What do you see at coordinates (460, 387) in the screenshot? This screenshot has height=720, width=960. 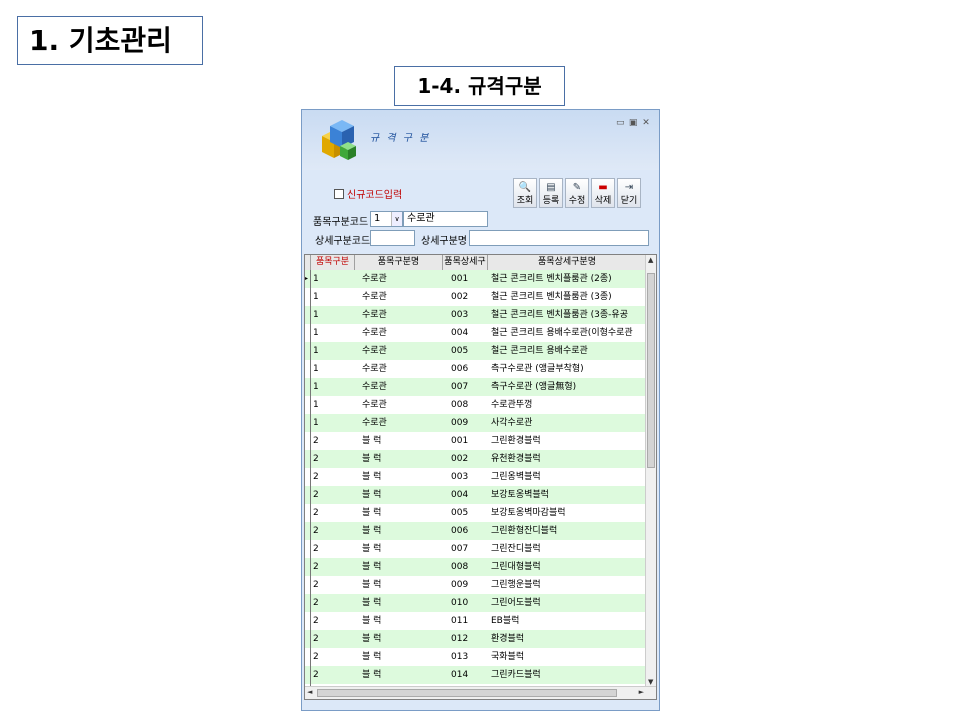 I see `table-cell: 007` at bounding box center [460, 387].